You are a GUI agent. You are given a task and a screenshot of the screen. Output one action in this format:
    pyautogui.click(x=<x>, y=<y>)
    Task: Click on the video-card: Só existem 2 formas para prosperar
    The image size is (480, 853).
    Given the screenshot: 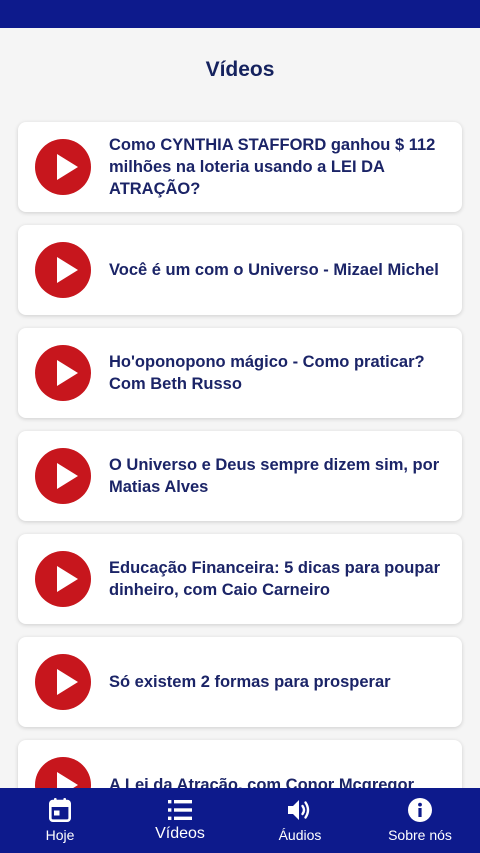 What is the action you would take?
    pyautogui.click(x=240, y=682)
    